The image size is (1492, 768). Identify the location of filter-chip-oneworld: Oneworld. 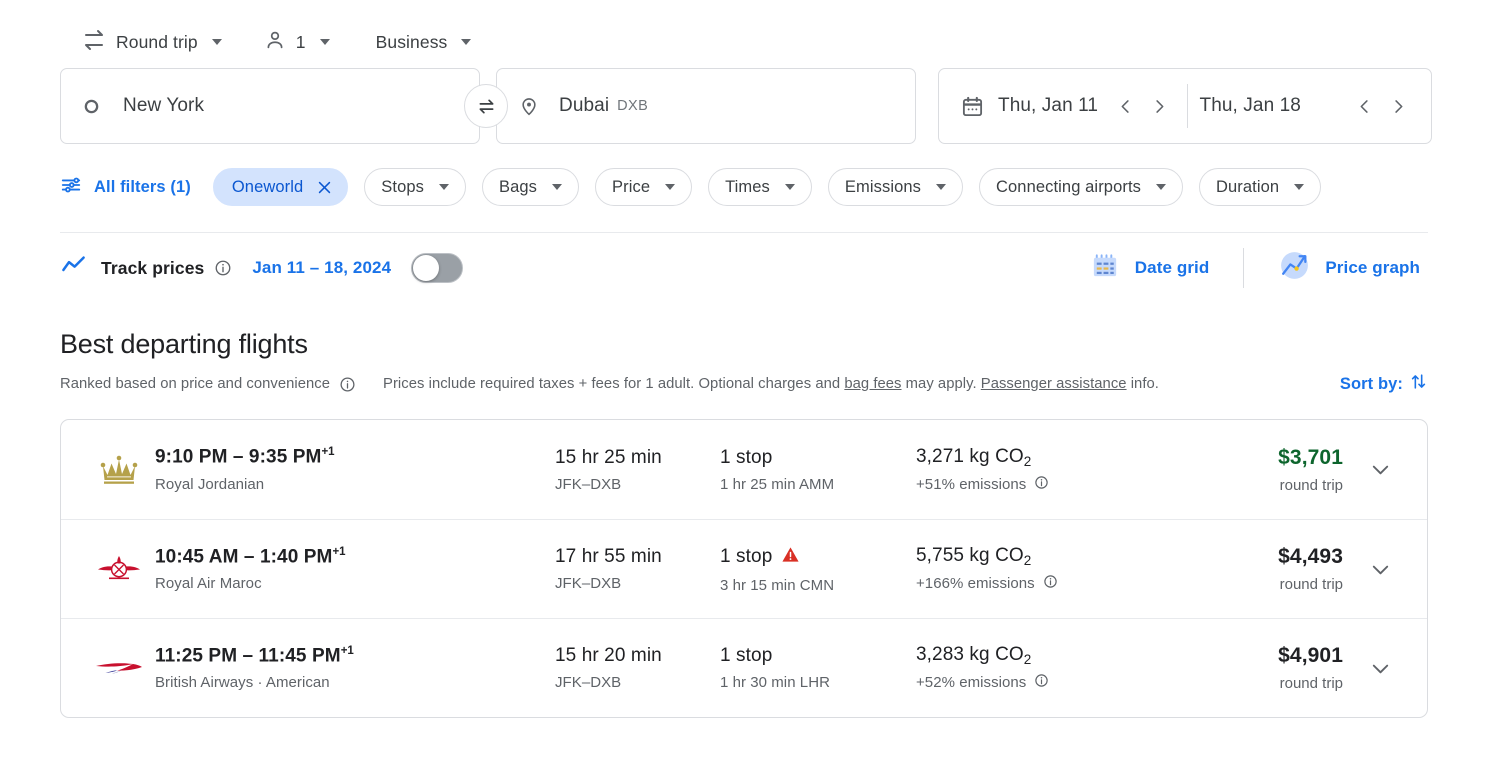
(280, 187).